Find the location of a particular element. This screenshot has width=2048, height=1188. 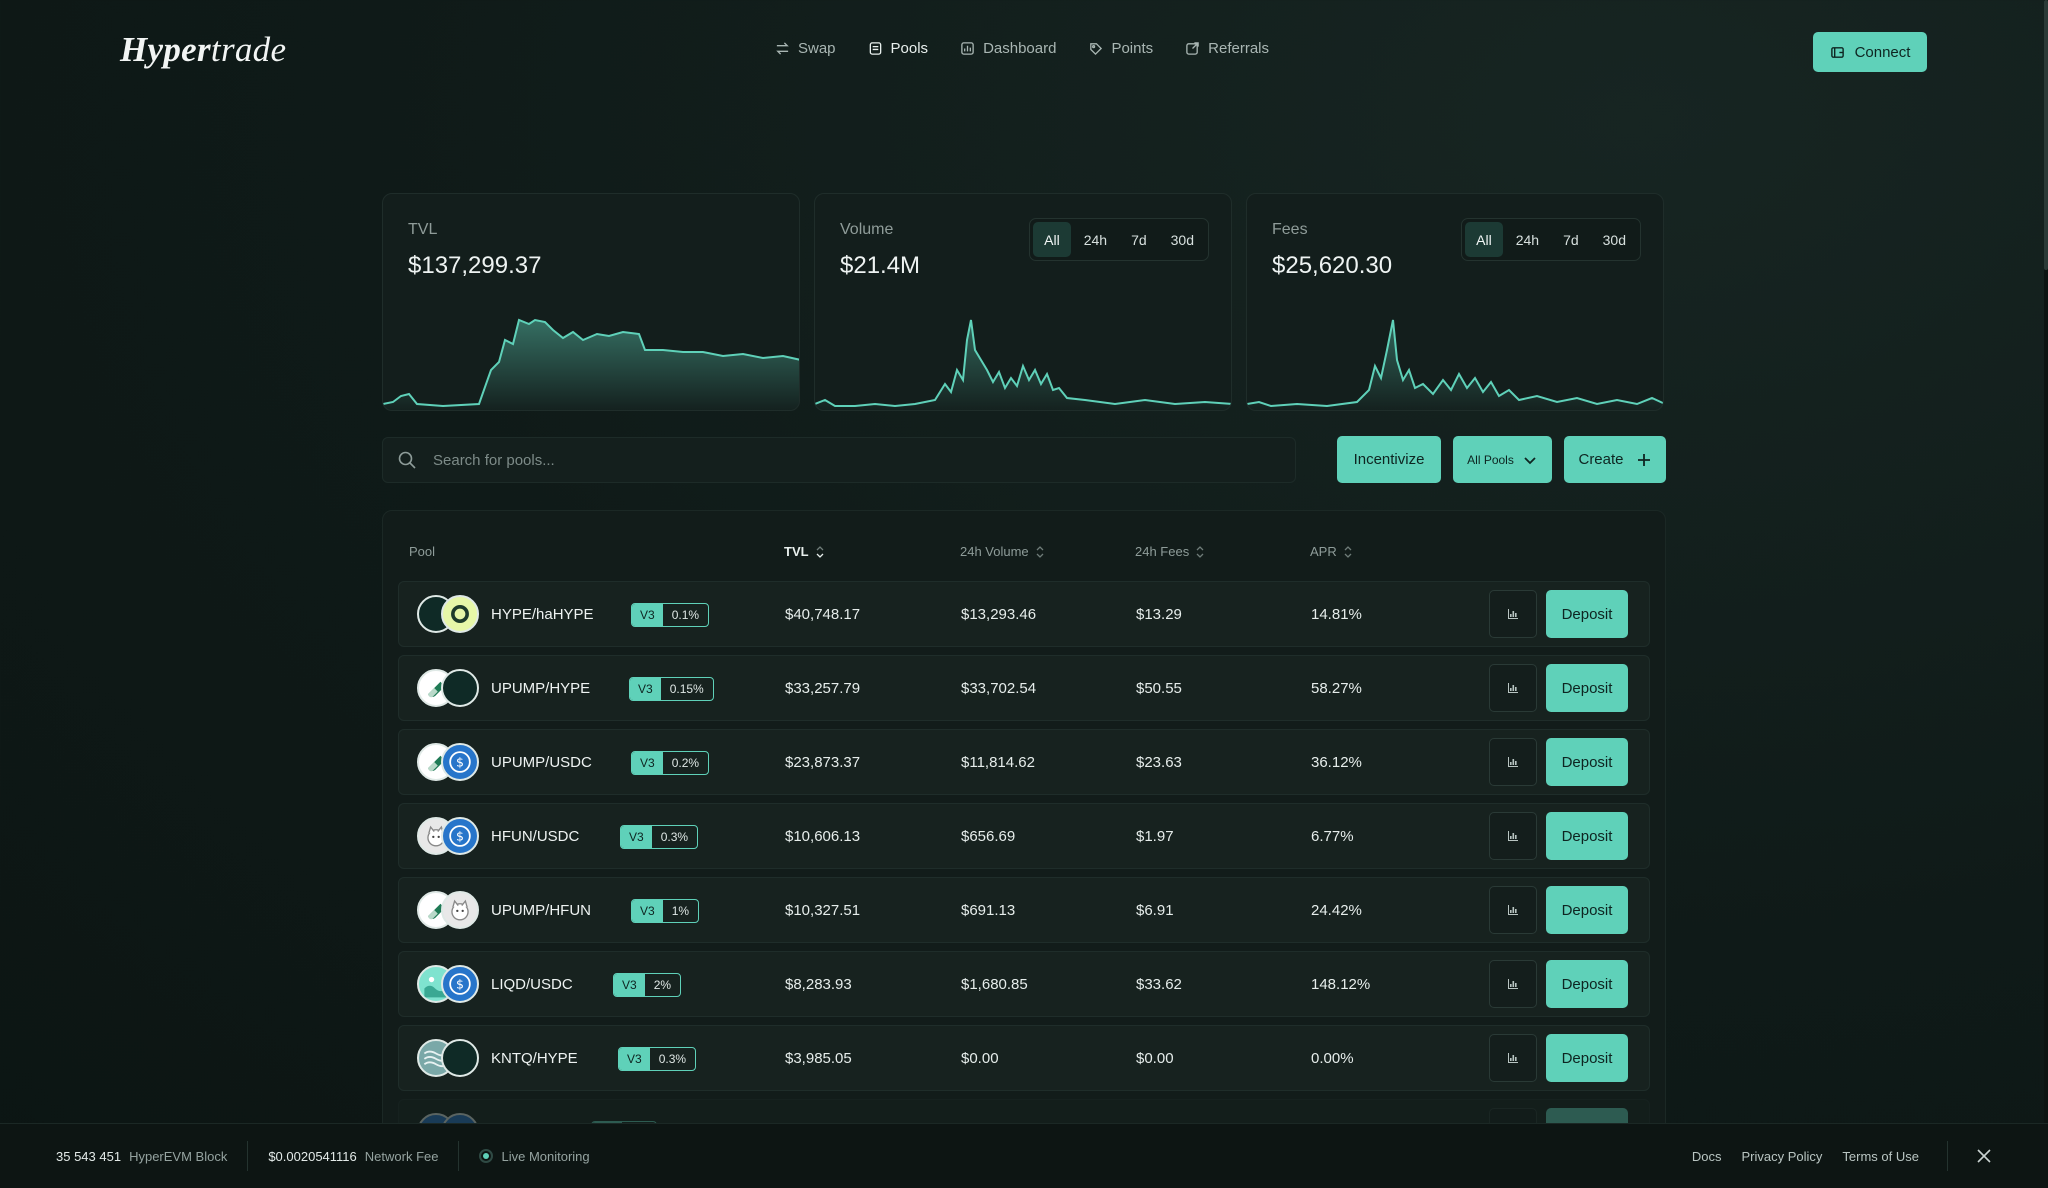

pools-icon is located at coordinates (875, 48).